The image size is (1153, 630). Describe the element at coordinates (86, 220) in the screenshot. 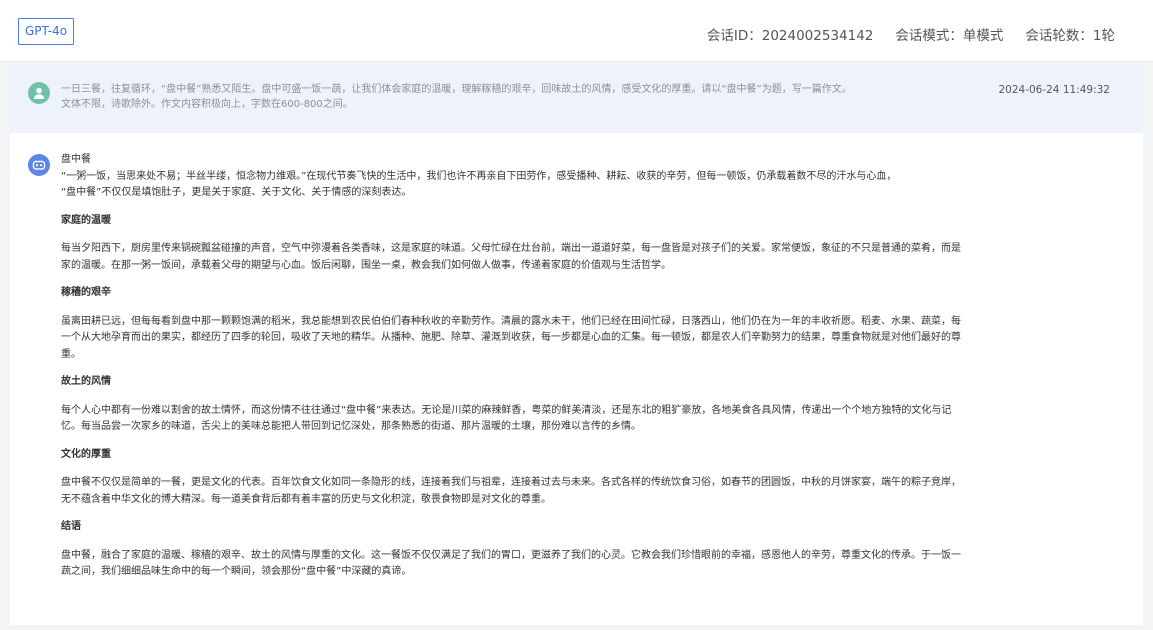

I see `section-heading: 家庭的温暖` at that location.